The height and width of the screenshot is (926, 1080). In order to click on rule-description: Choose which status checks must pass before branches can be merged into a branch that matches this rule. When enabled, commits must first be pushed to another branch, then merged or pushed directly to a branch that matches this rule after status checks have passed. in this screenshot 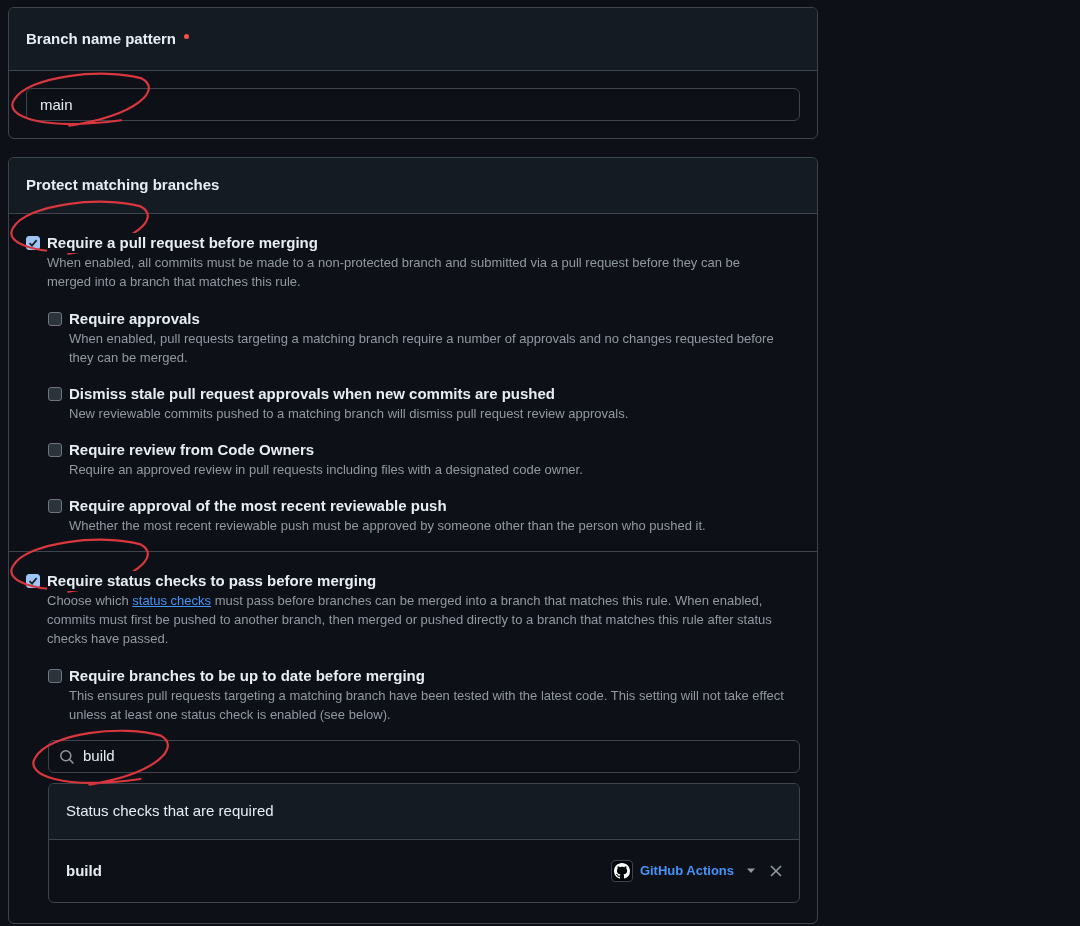, I will do `click(410, 620)`.